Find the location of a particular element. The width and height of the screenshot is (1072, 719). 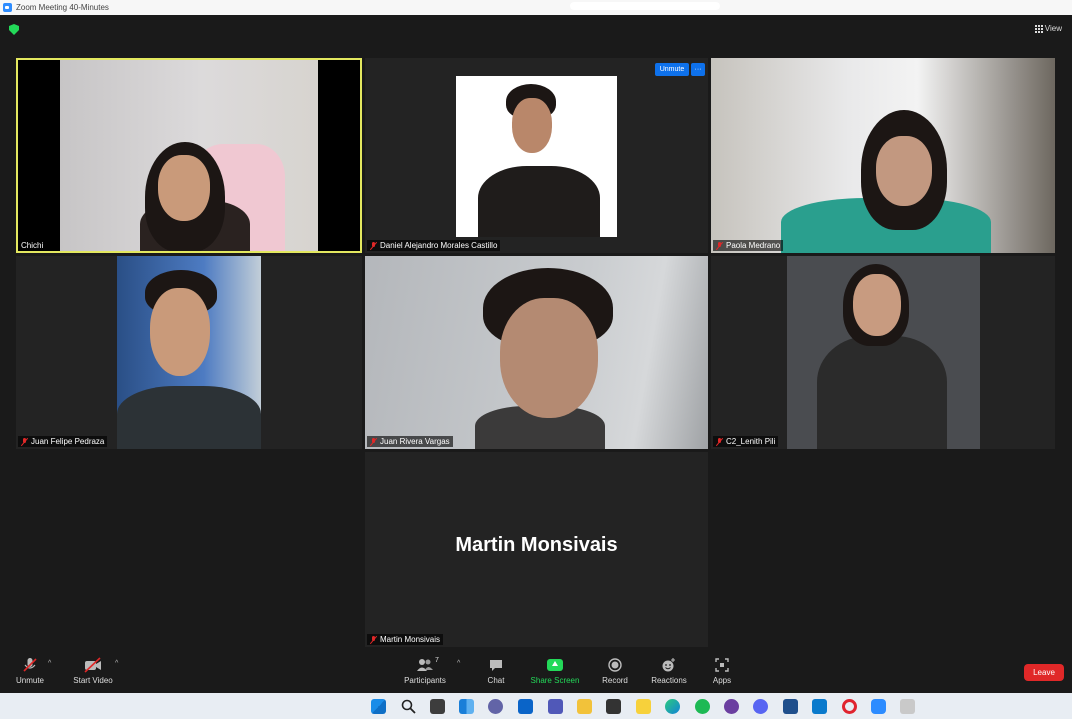

teams-icon is located at coordinates (555, 706).